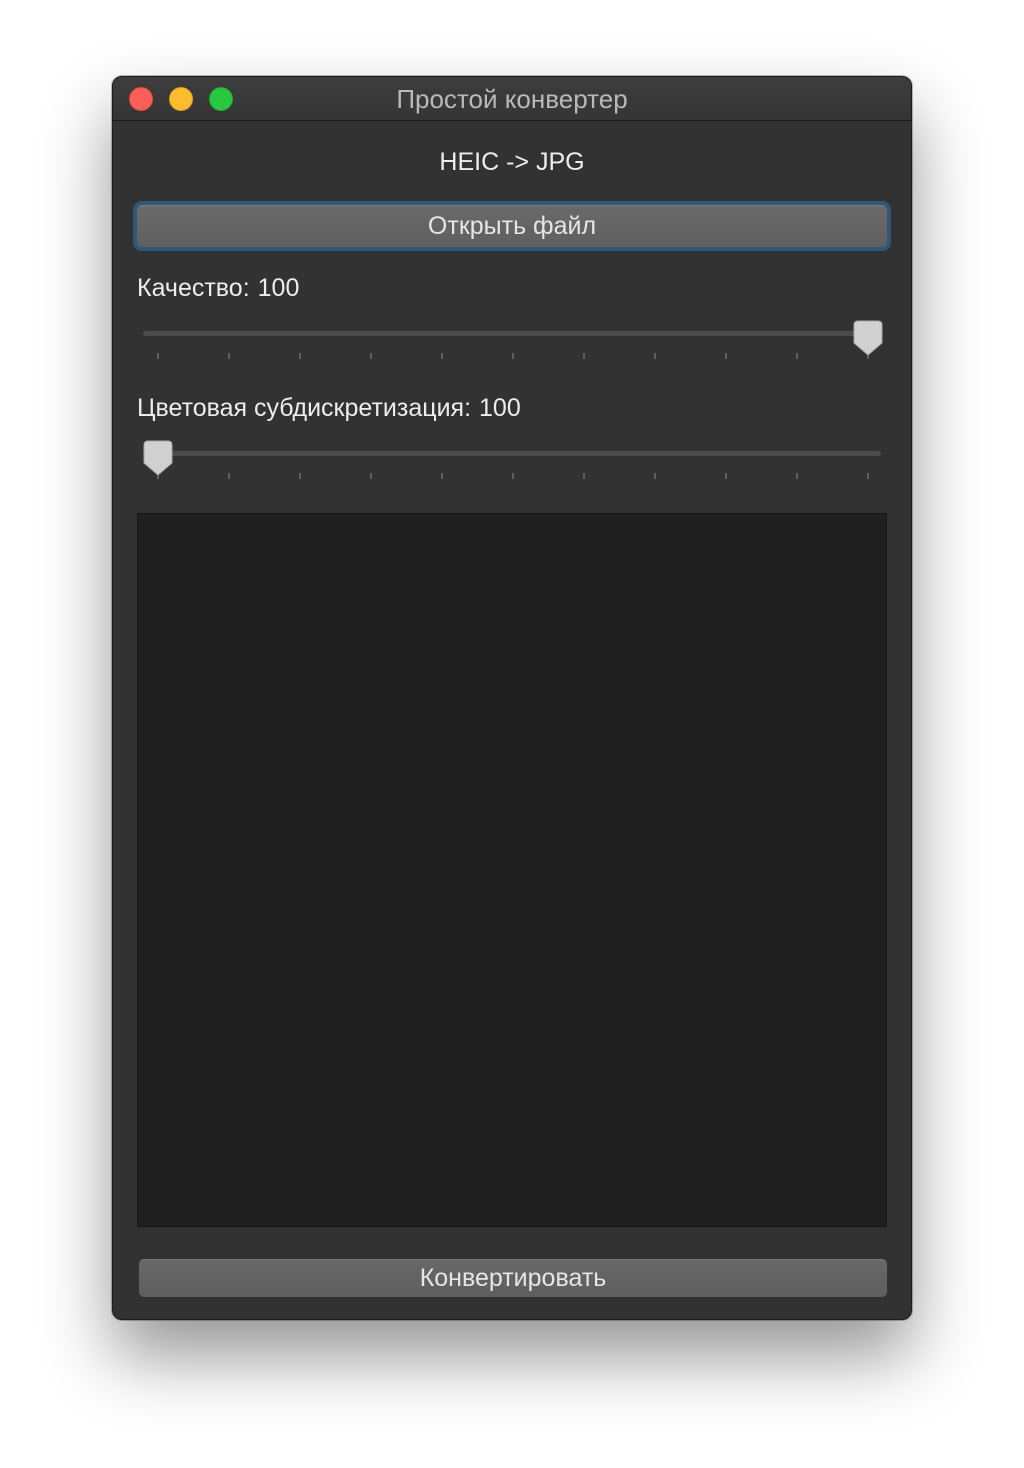 The width and height of the screenshot is (1024, 1468). I want to click on chroma-subsampling-label: Цветовая субдискретизация:, so click(304, 408).